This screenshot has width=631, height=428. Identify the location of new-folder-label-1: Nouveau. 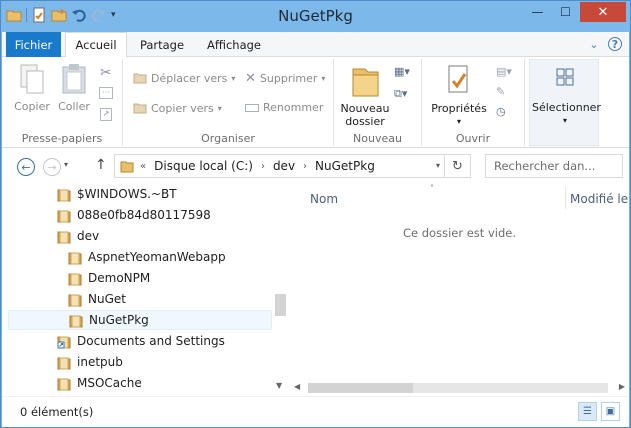
(365, 108).